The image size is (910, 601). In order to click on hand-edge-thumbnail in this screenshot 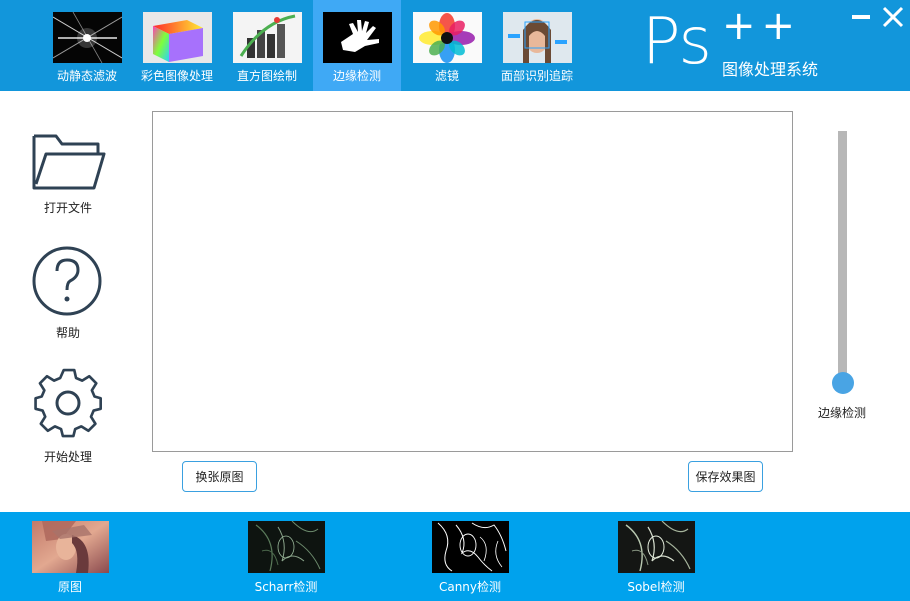, I will do `click(357, 37)`.